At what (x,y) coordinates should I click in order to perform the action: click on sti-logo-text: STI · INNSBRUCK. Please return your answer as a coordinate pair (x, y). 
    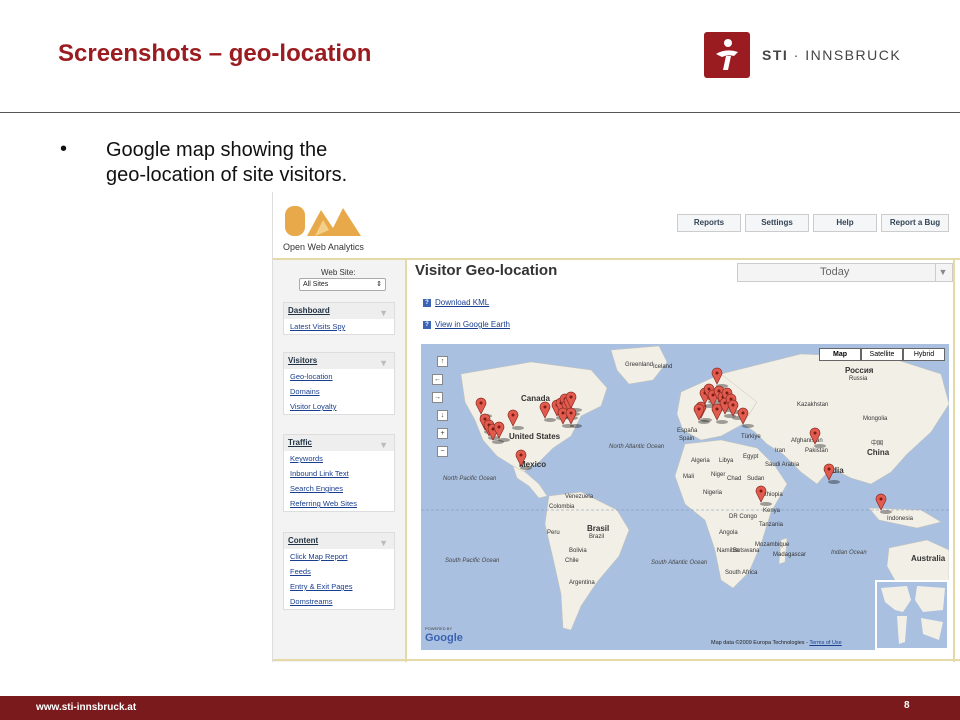
    Looking at the image, I should click on (832, 55).